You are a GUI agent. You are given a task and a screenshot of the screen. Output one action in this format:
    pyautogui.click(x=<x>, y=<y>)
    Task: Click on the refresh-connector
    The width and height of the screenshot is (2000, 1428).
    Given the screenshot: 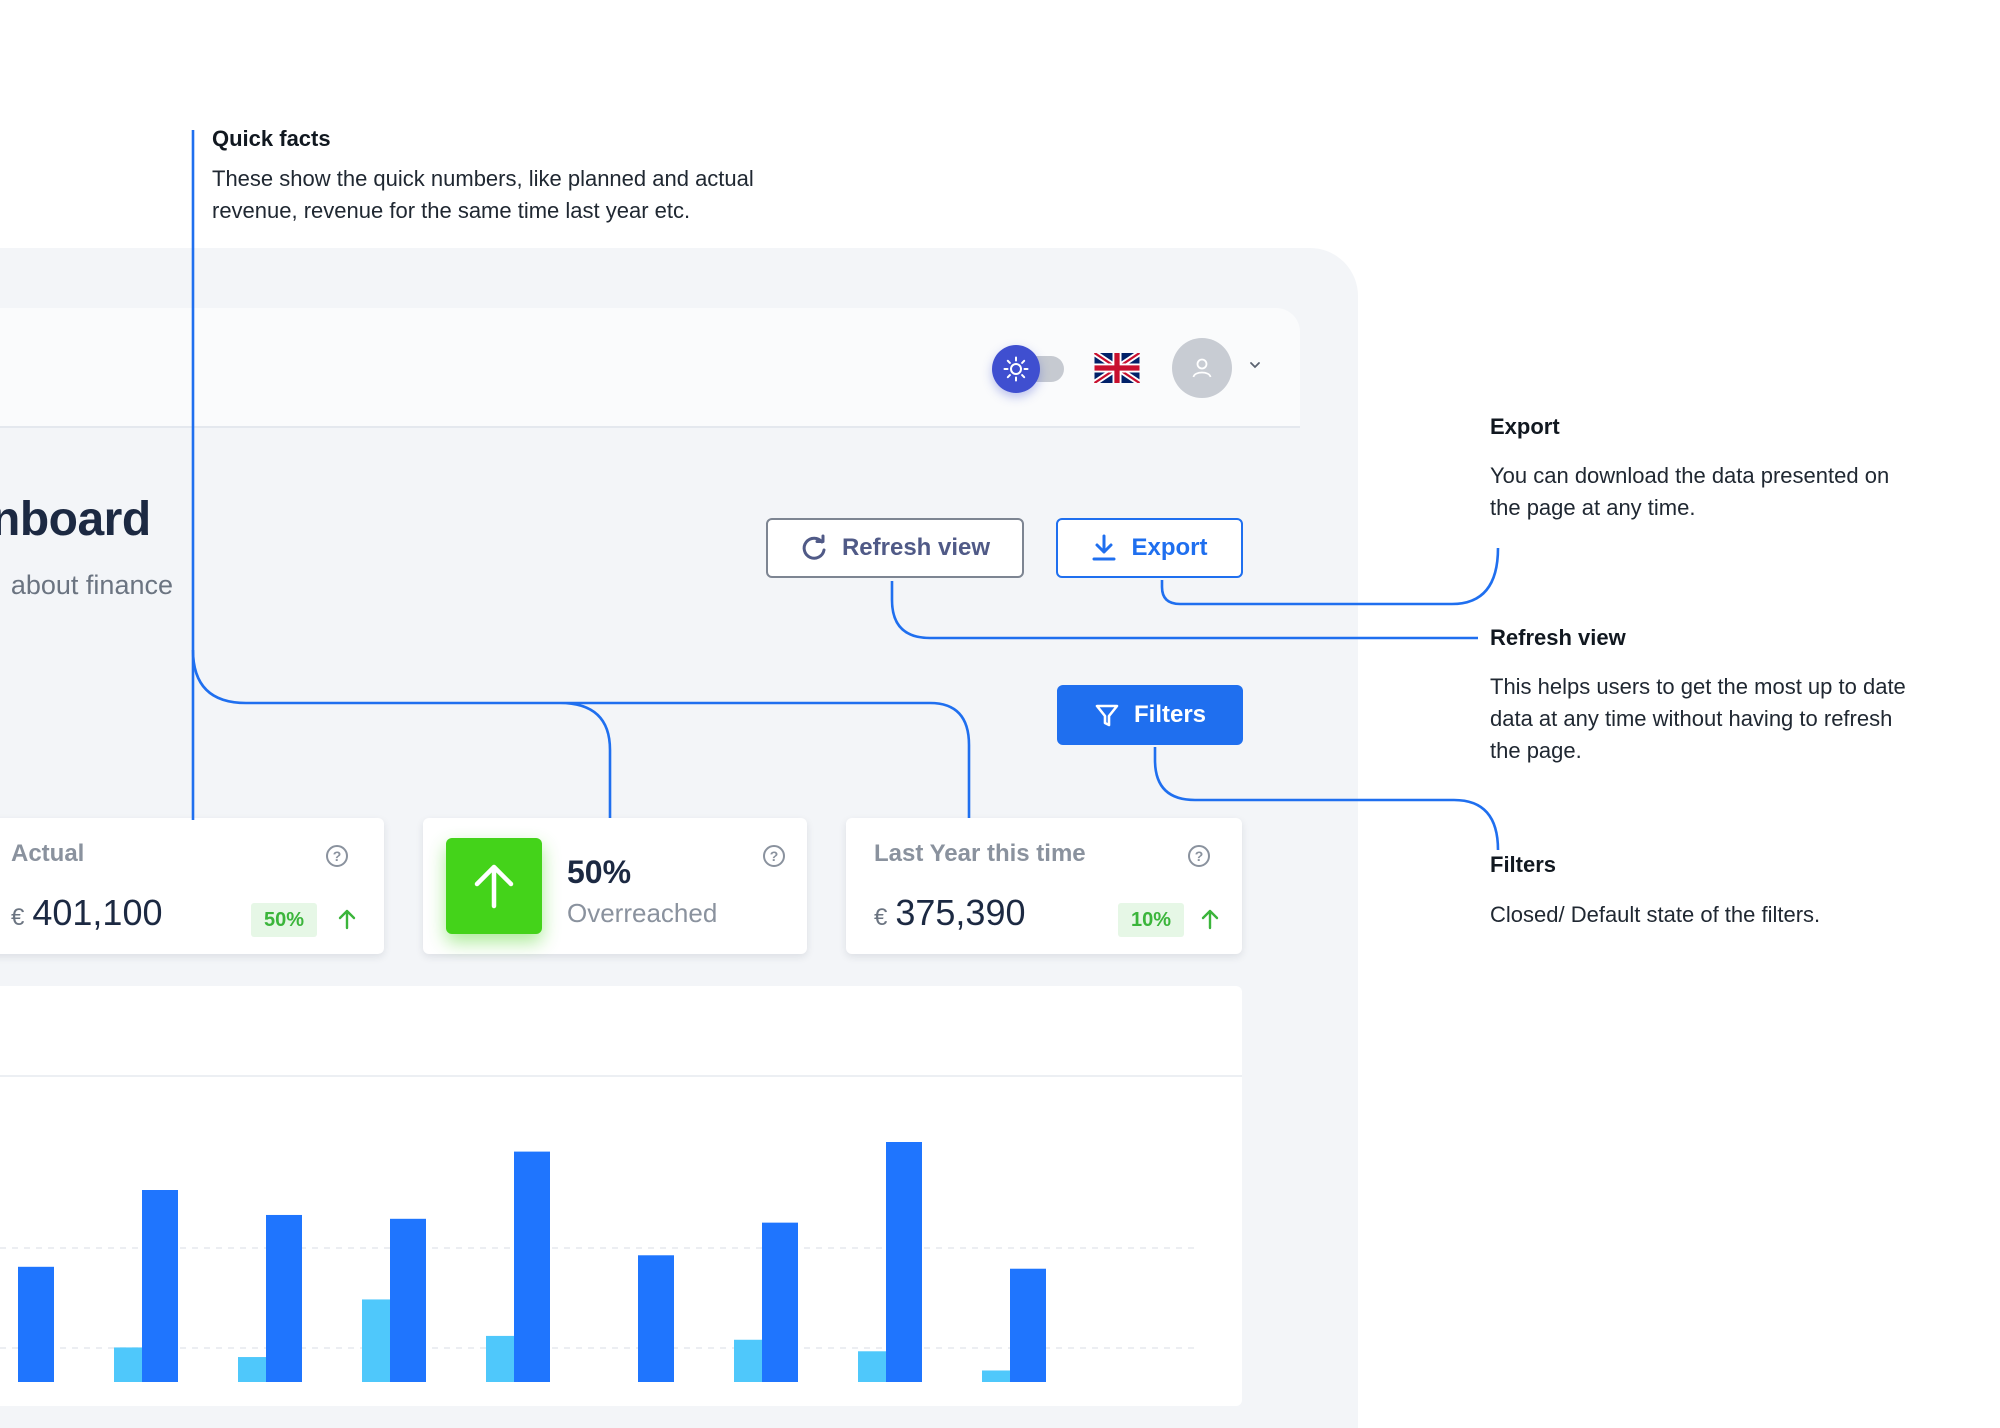 What is the action you would take?
    pyautogui.click(x=1184, y=610)
    